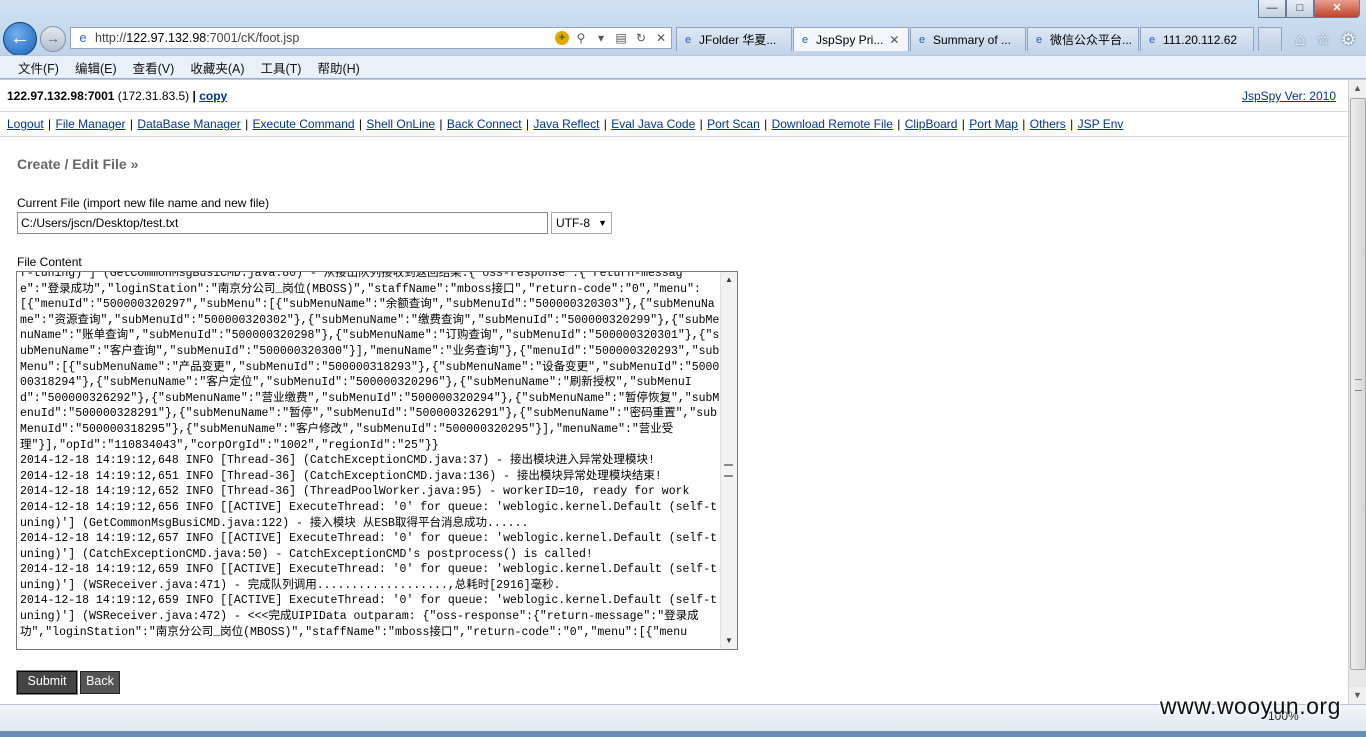  Describe the element at coordinates (100, 682) in the screenshot. I see `back-button: Back` at that location.